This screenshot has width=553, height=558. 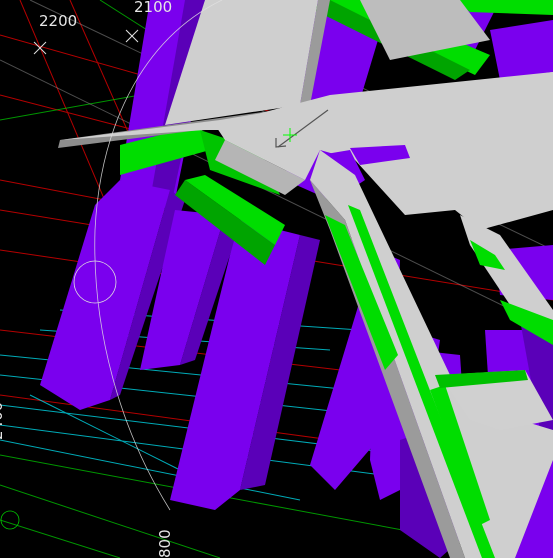 I want to click on grid-label-2200: 2200, so click(x=58, y=21).